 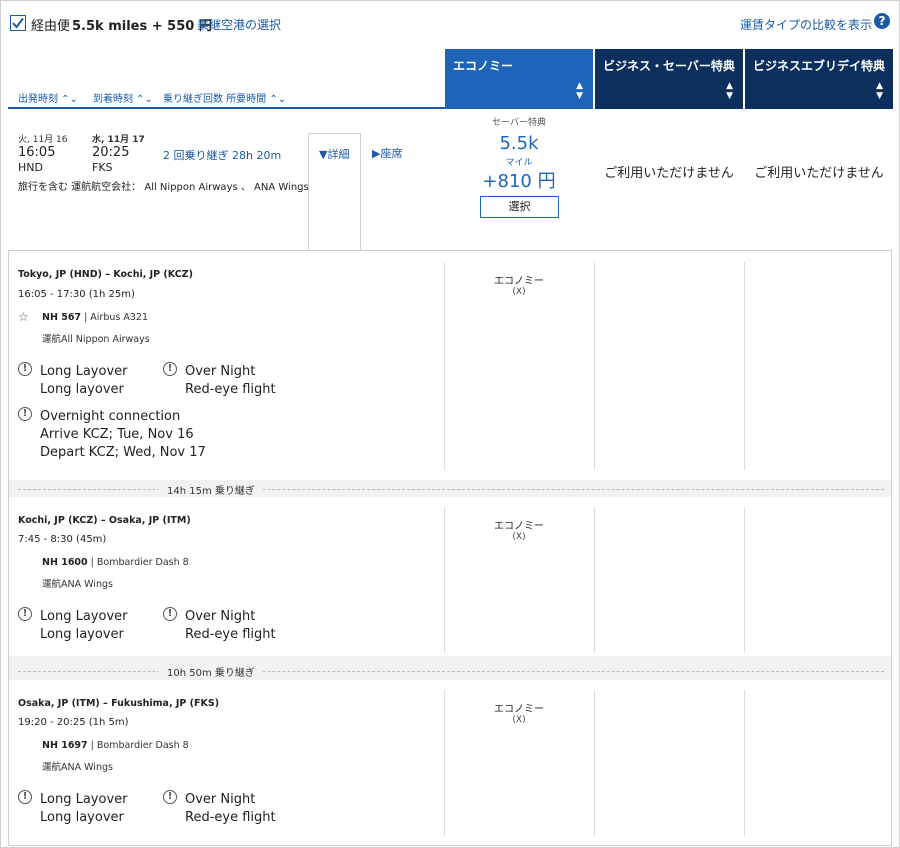 What do you see at coordinates (819, 66) in the screenshot?
I see `tab-business-everyday-label: ビジネスエブリデイ特典` at bounding box center [819, 66].